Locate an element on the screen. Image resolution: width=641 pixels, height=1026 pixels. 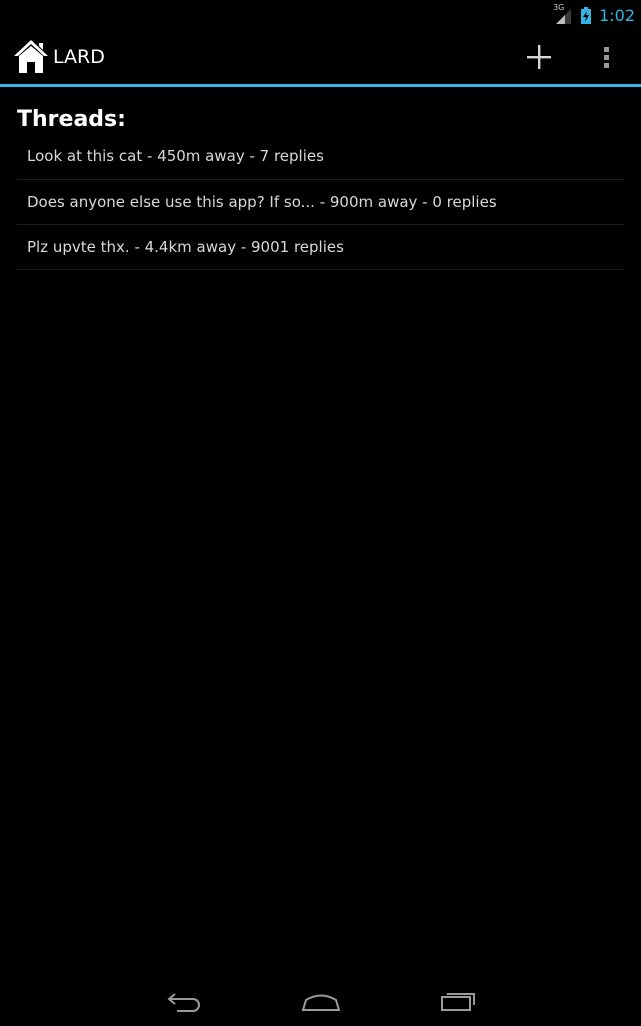
app-title: LARD is located at coordinates (79, 57).